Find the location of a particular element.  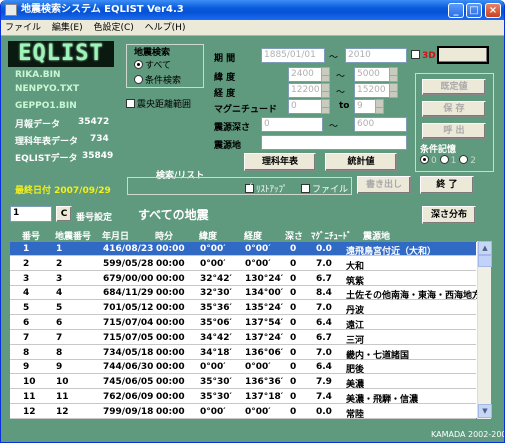

mag-to-spinner is located at coordinates (379, 106).